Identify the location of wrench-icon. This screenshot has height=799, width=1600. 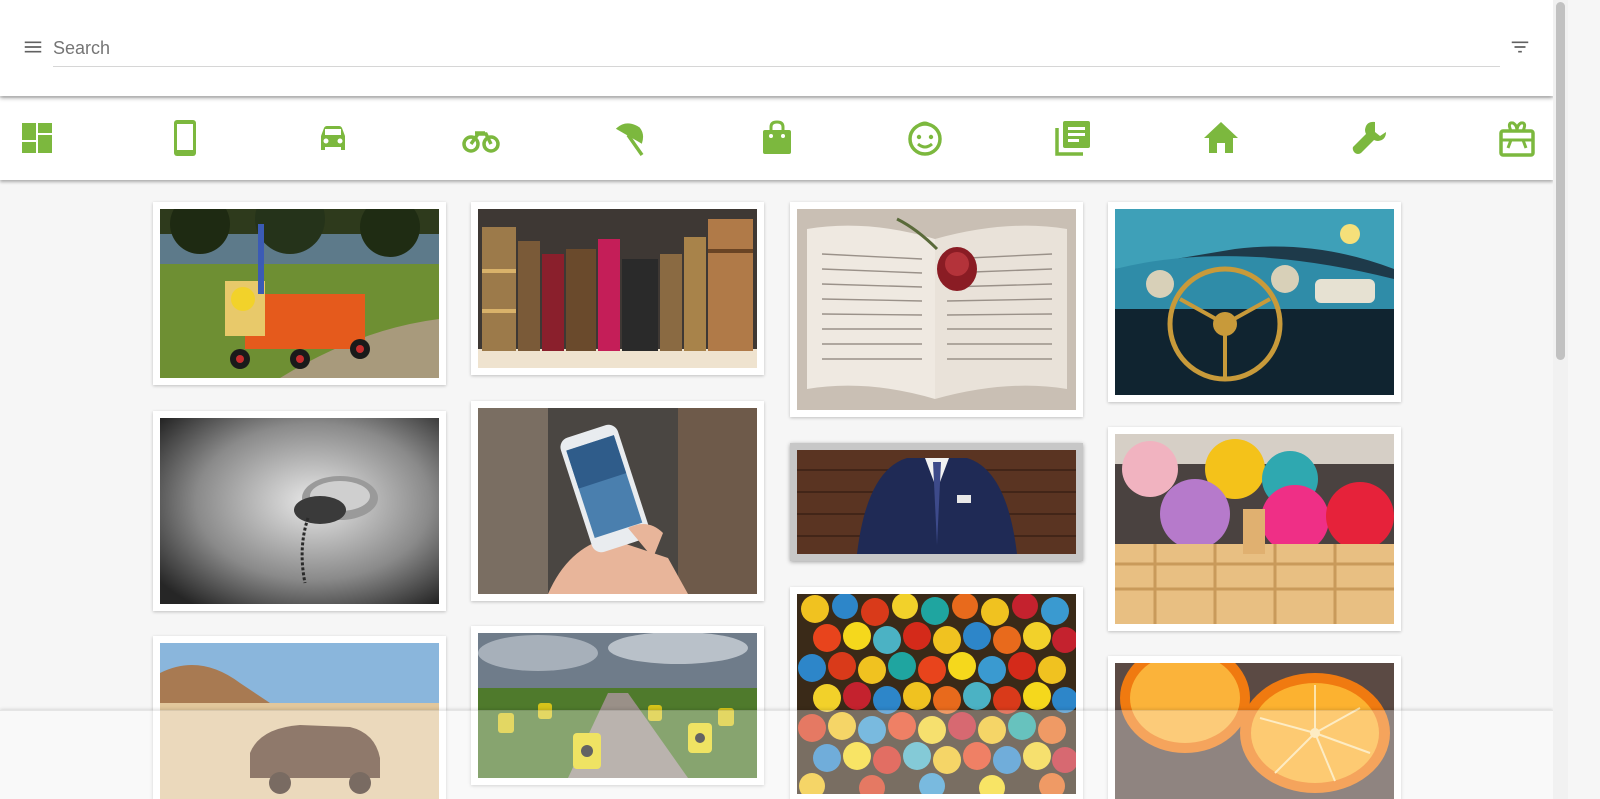
(1369, 138).